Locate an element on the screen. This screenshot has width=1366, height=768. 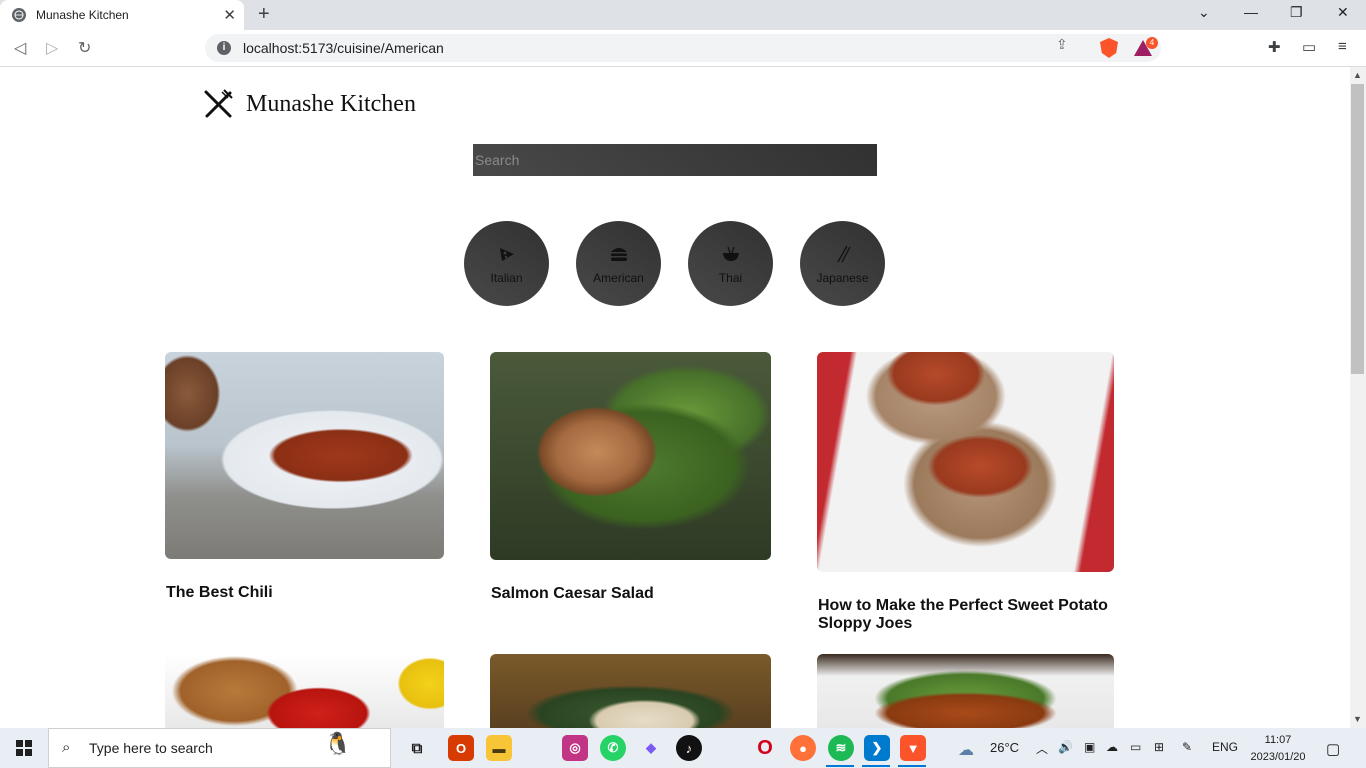
app-icon: ◆ is located at coordinates (651, 748).